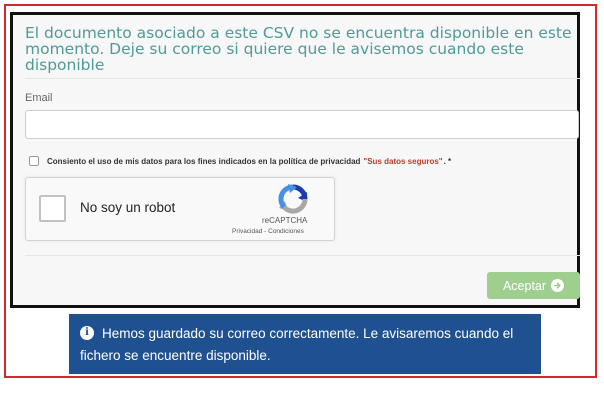 The image size is (604, 394). Describe the element at coordinates (128, 207) in the screenshot. I see `recaptcha-label: No soy un robot` at that location.